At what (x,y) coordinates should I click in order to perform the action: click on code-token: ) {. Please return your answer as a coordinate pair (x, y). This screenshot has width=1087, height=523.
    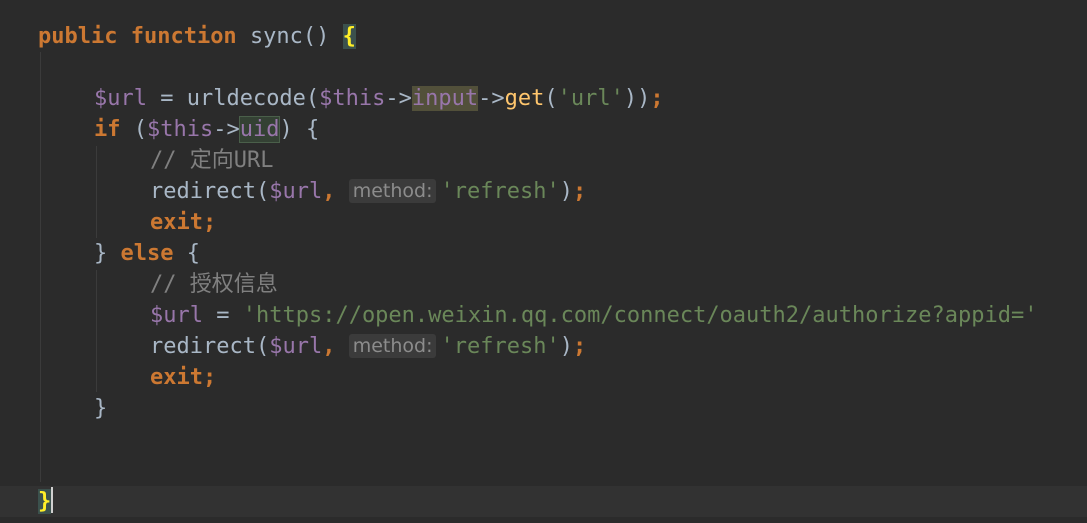
    Looking at the image, I should click on (299, 129).